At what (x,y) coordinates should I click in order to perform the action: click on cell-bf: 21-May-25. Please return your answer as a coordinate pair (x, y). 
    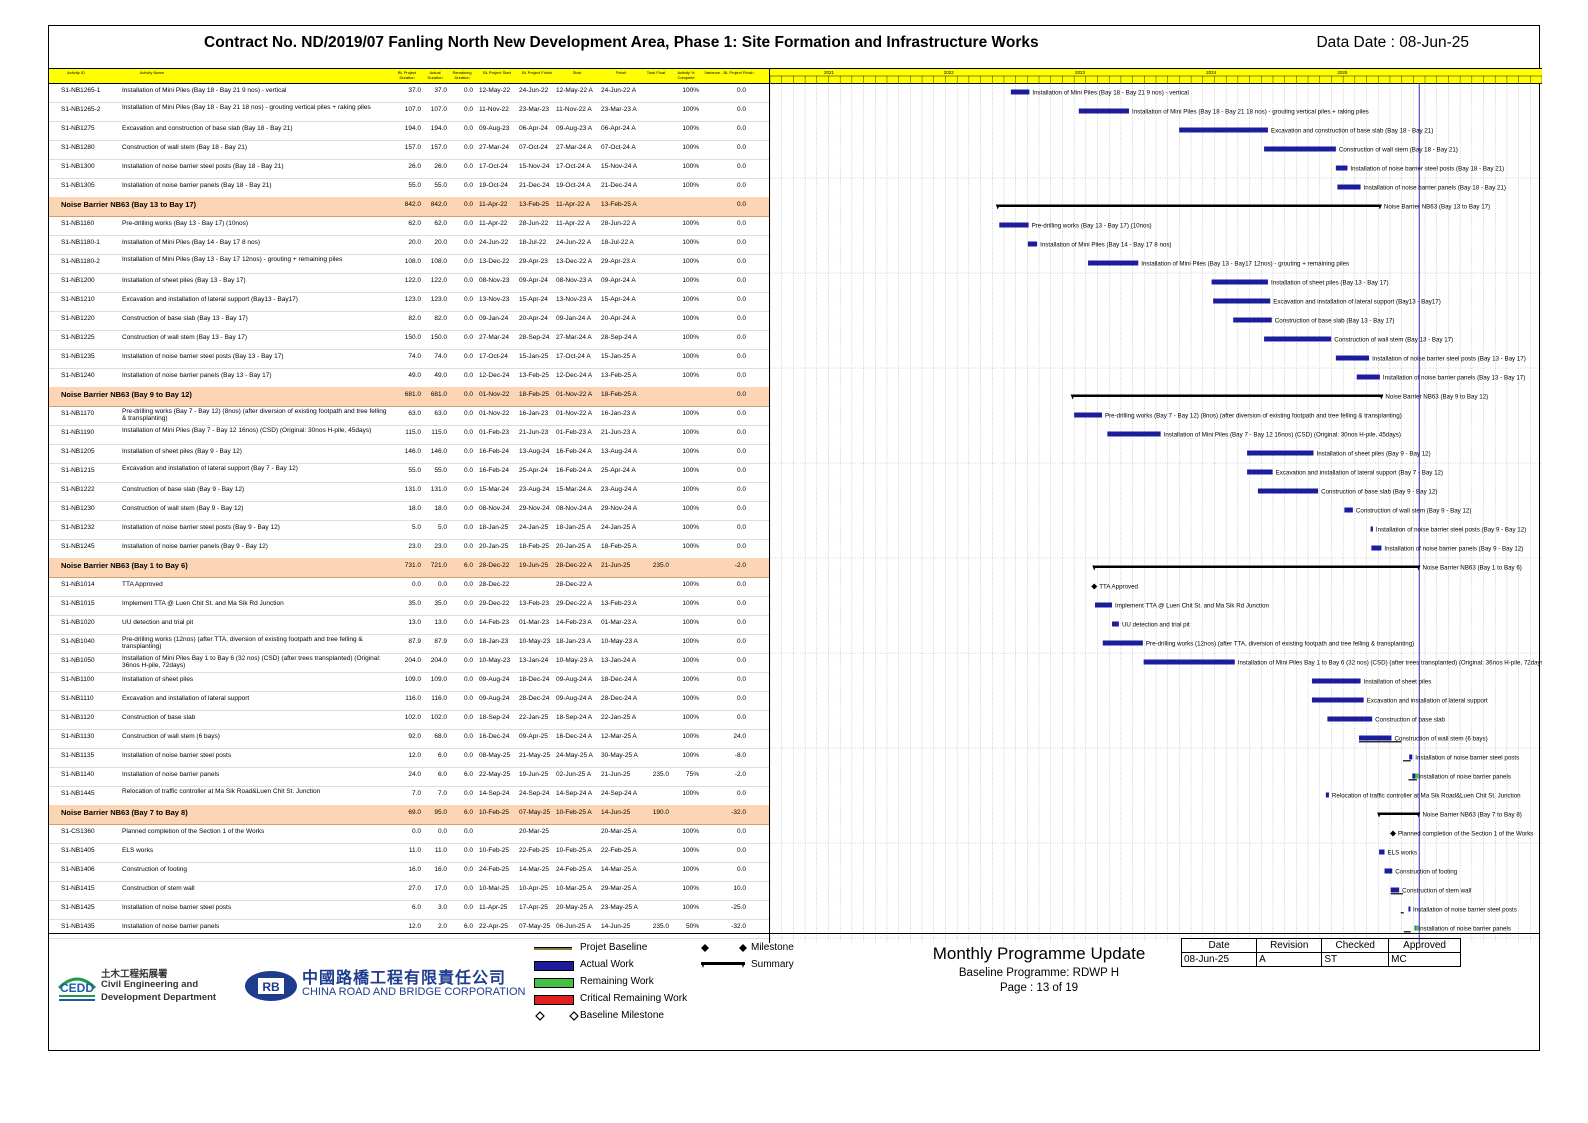
    Looking at the image, I should click on (535, 755).